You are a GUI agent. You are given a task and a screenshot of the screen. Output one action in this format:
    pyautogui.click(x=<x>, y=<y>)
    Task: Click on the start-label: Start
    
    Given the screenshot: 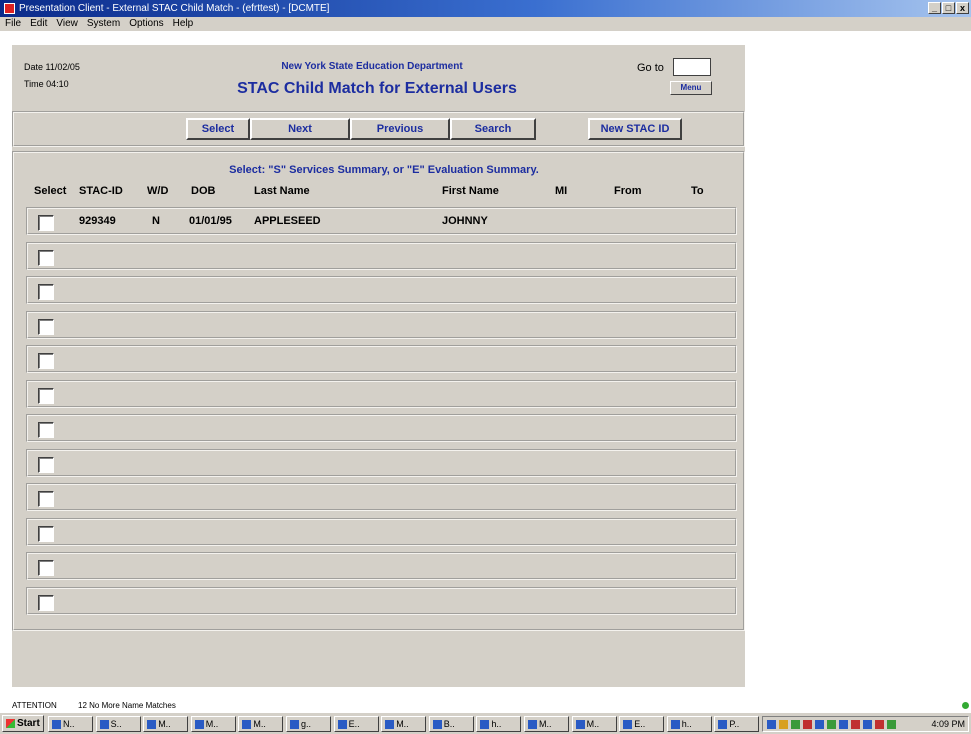 What is the action you would take?
    pyautogui.click(x=28, y=723)
    